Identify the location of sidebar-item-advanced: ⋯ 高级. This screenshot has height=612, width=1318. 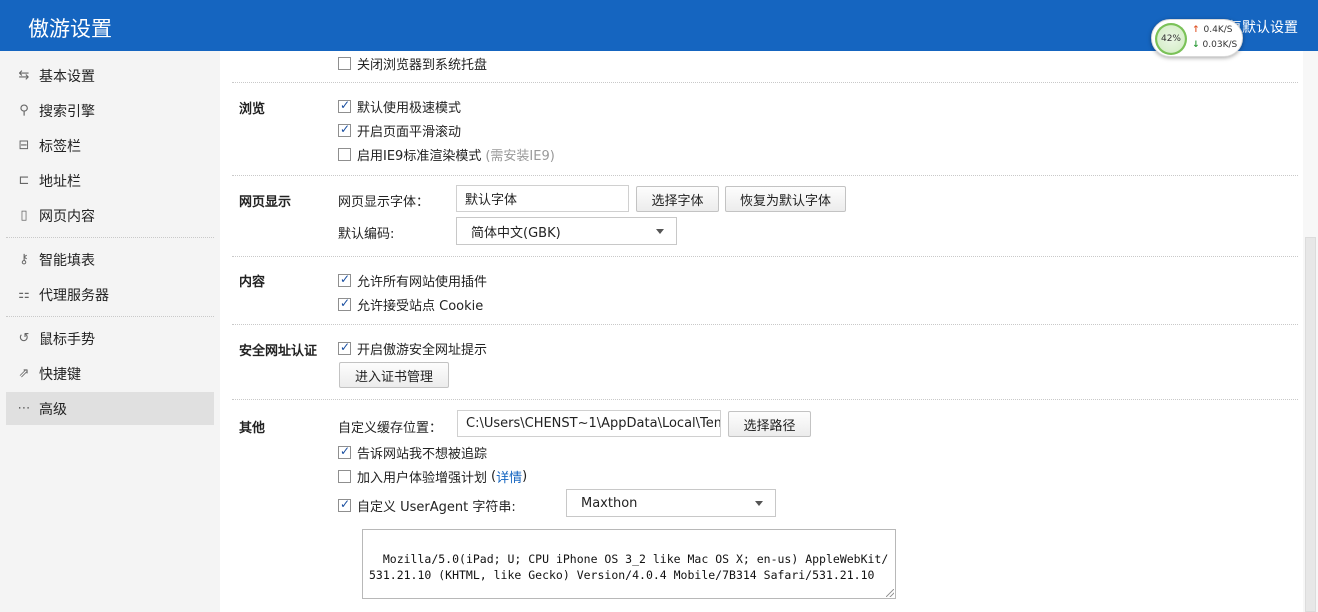
(110, 408).